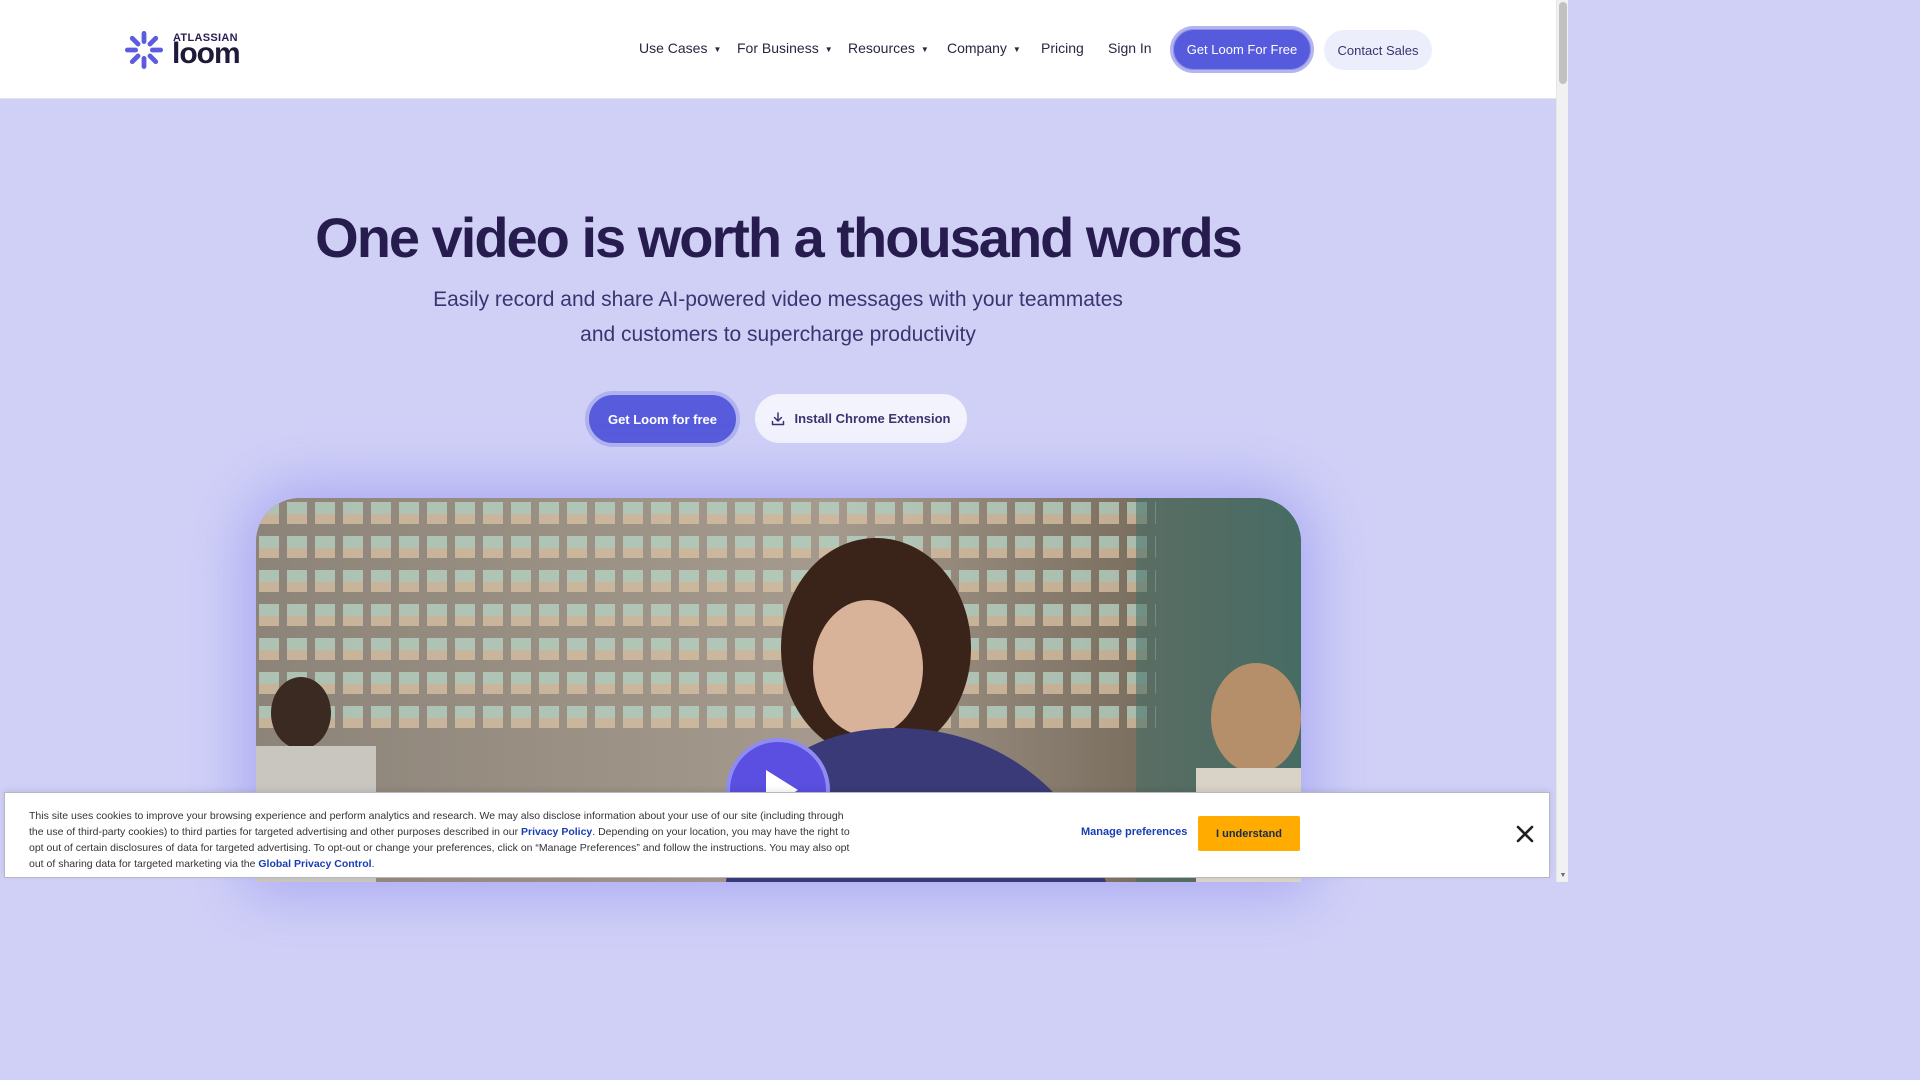 Image resolution: width=1920 pixels, height=1080 pixels. What do you see at coordinates (206, 53) in the screenshot?
I see `logo-loom-text: loom` at bounding box center [206, 53].